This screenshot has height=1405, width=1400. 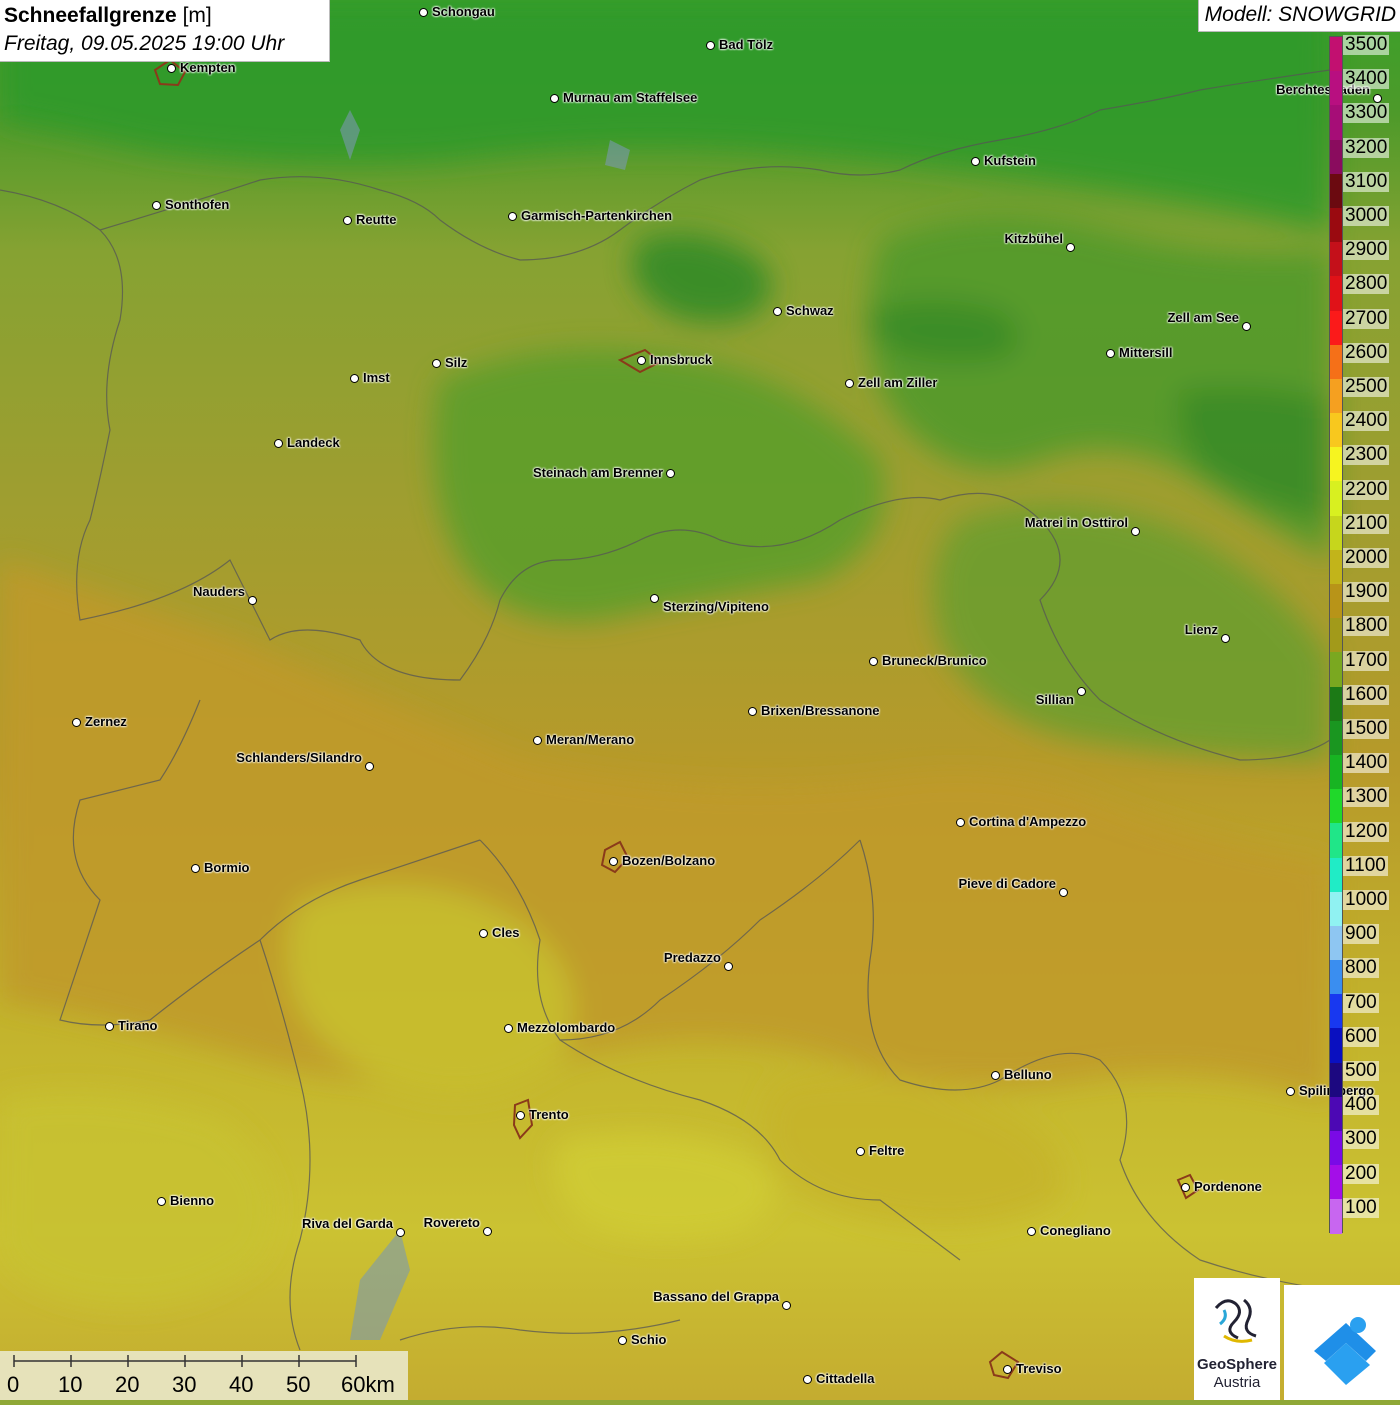 What do you see at coordinates (566, 1027) in the screenshot?
I see `city-label: Mezzolombardo` at bounding box center [566, 1027].